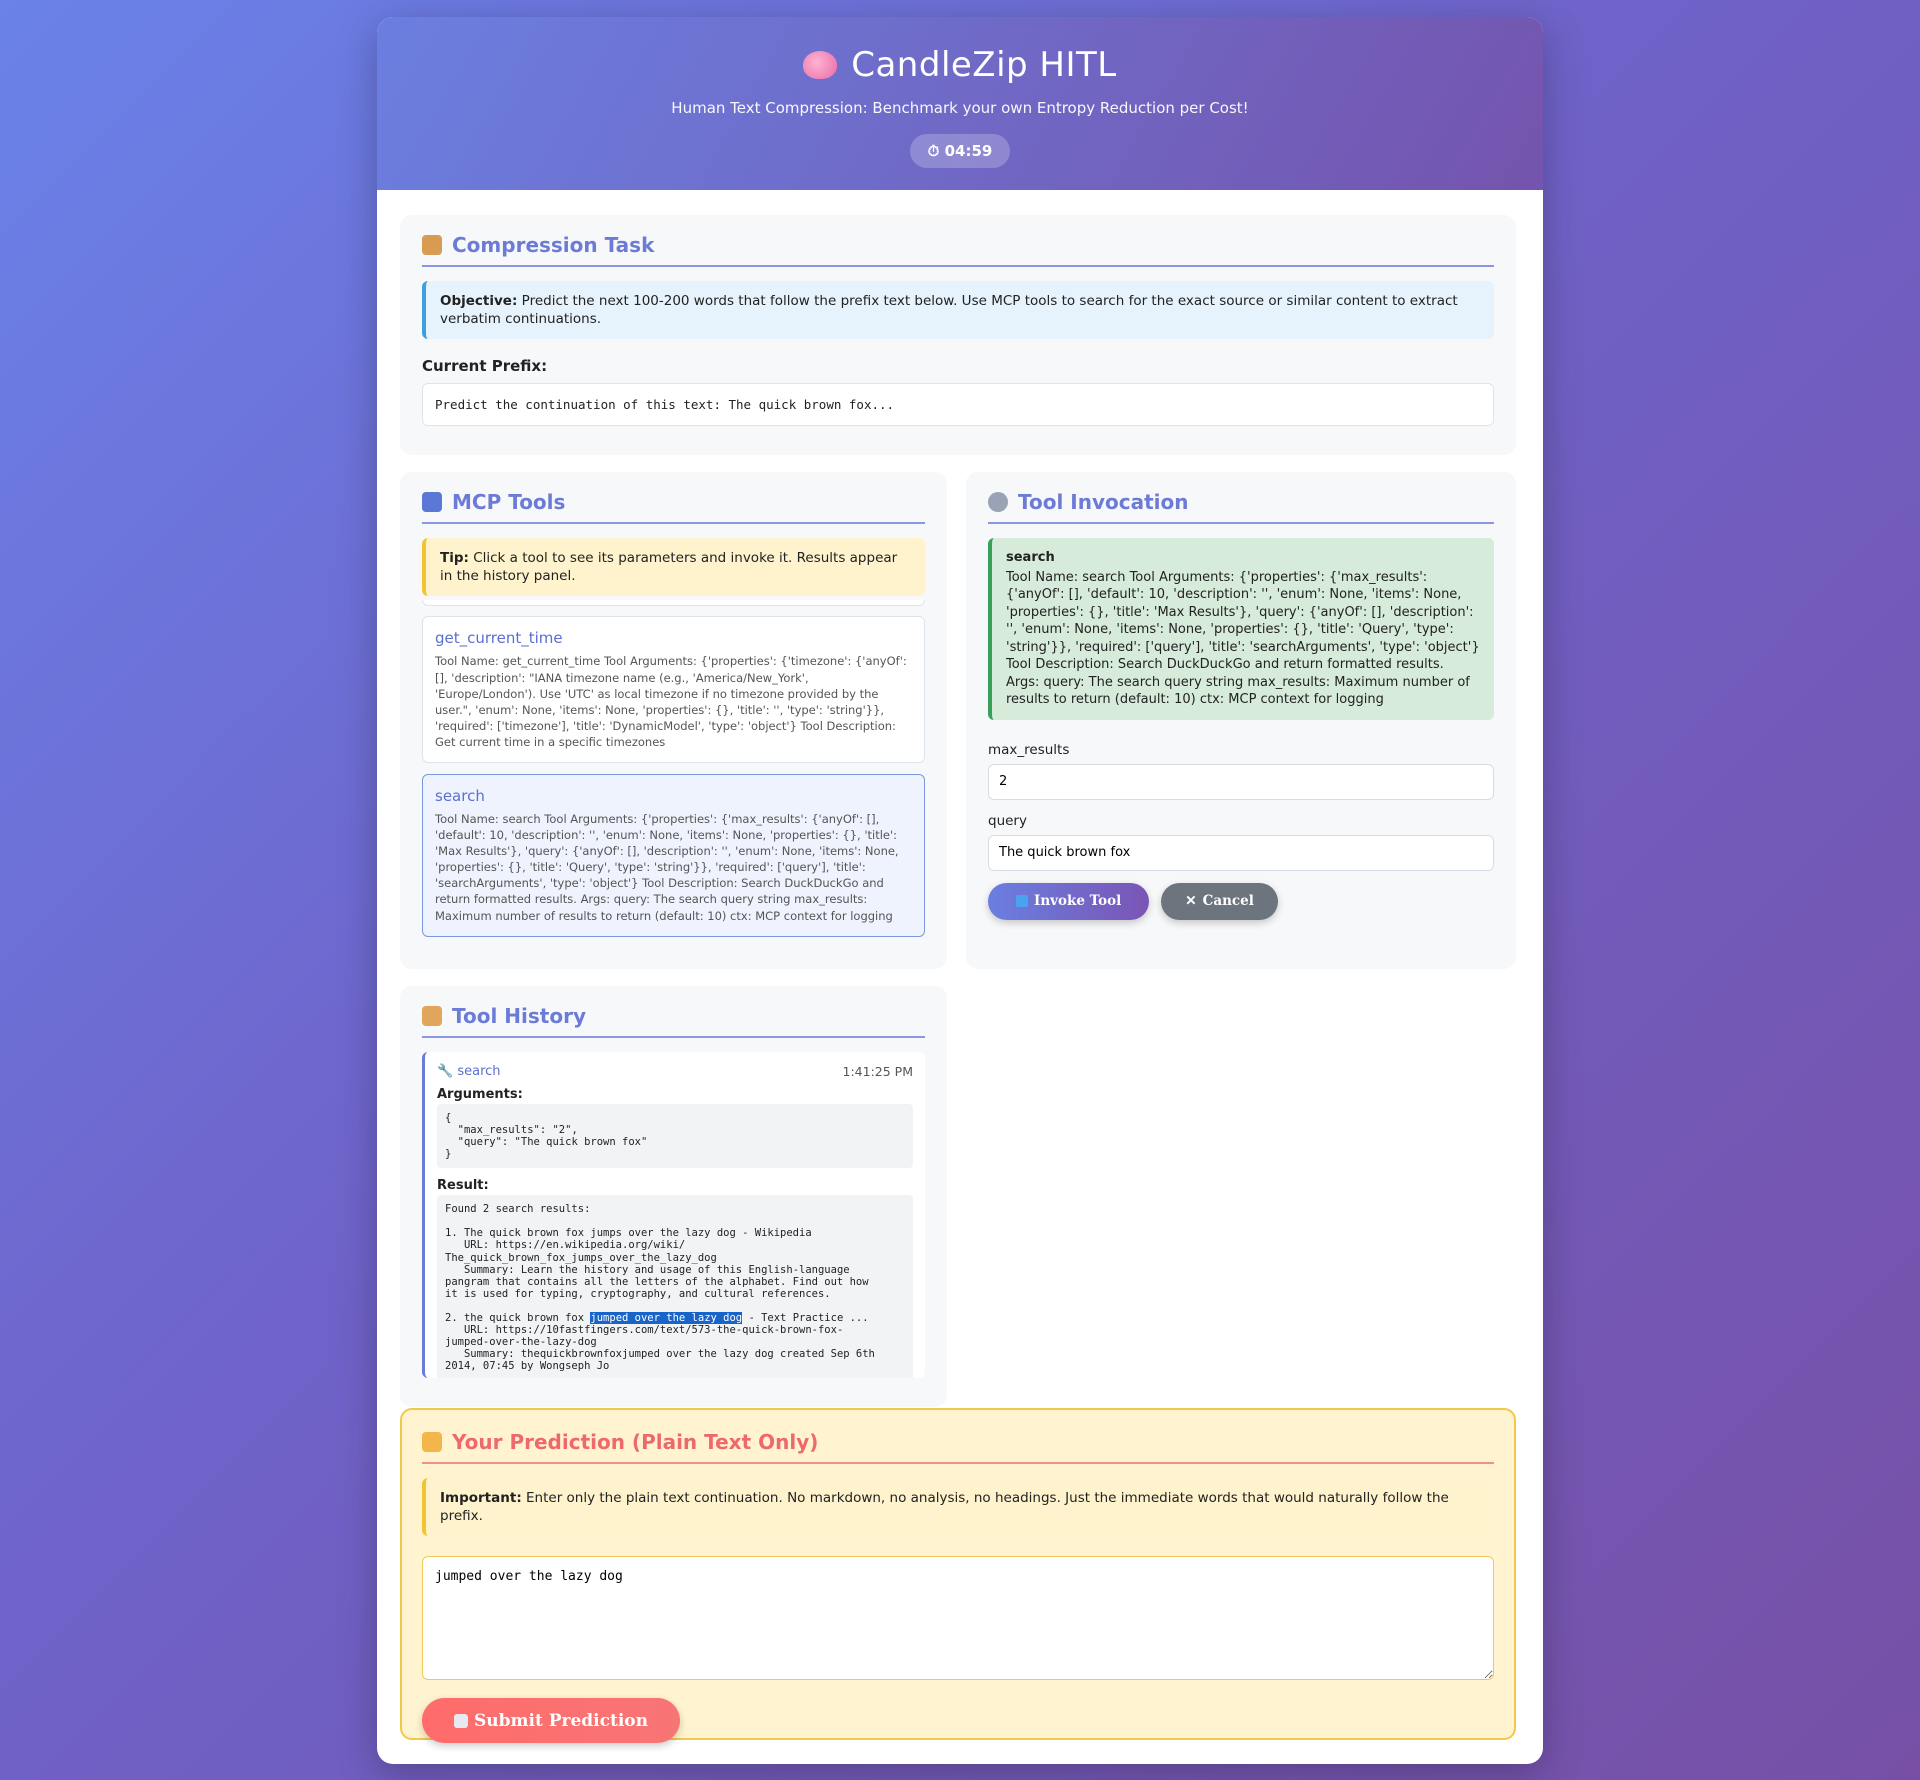  What do you see at coordinates (1191, 901) in the screenshot?
I see `close-icon: ✕` at bounding box center [1191, 901].